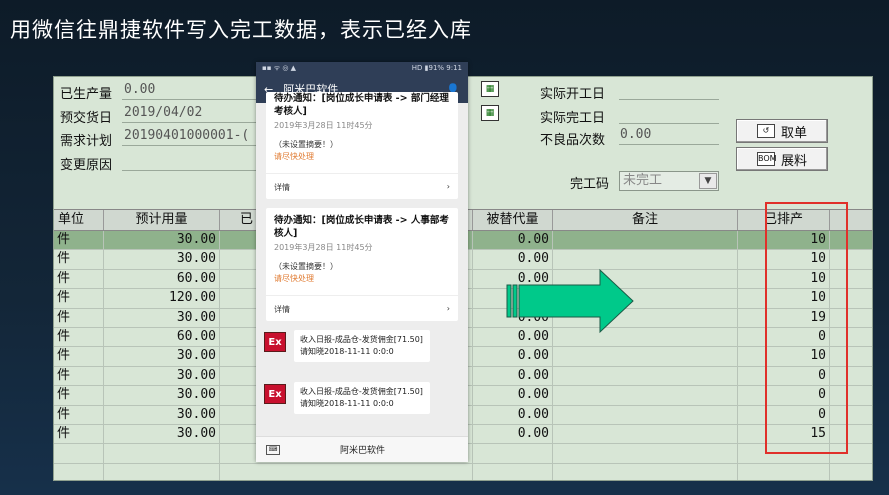  Describe the element at coordinates (793, 161) in the screenshot. I see `expand-materials-label: 展料` at that location.